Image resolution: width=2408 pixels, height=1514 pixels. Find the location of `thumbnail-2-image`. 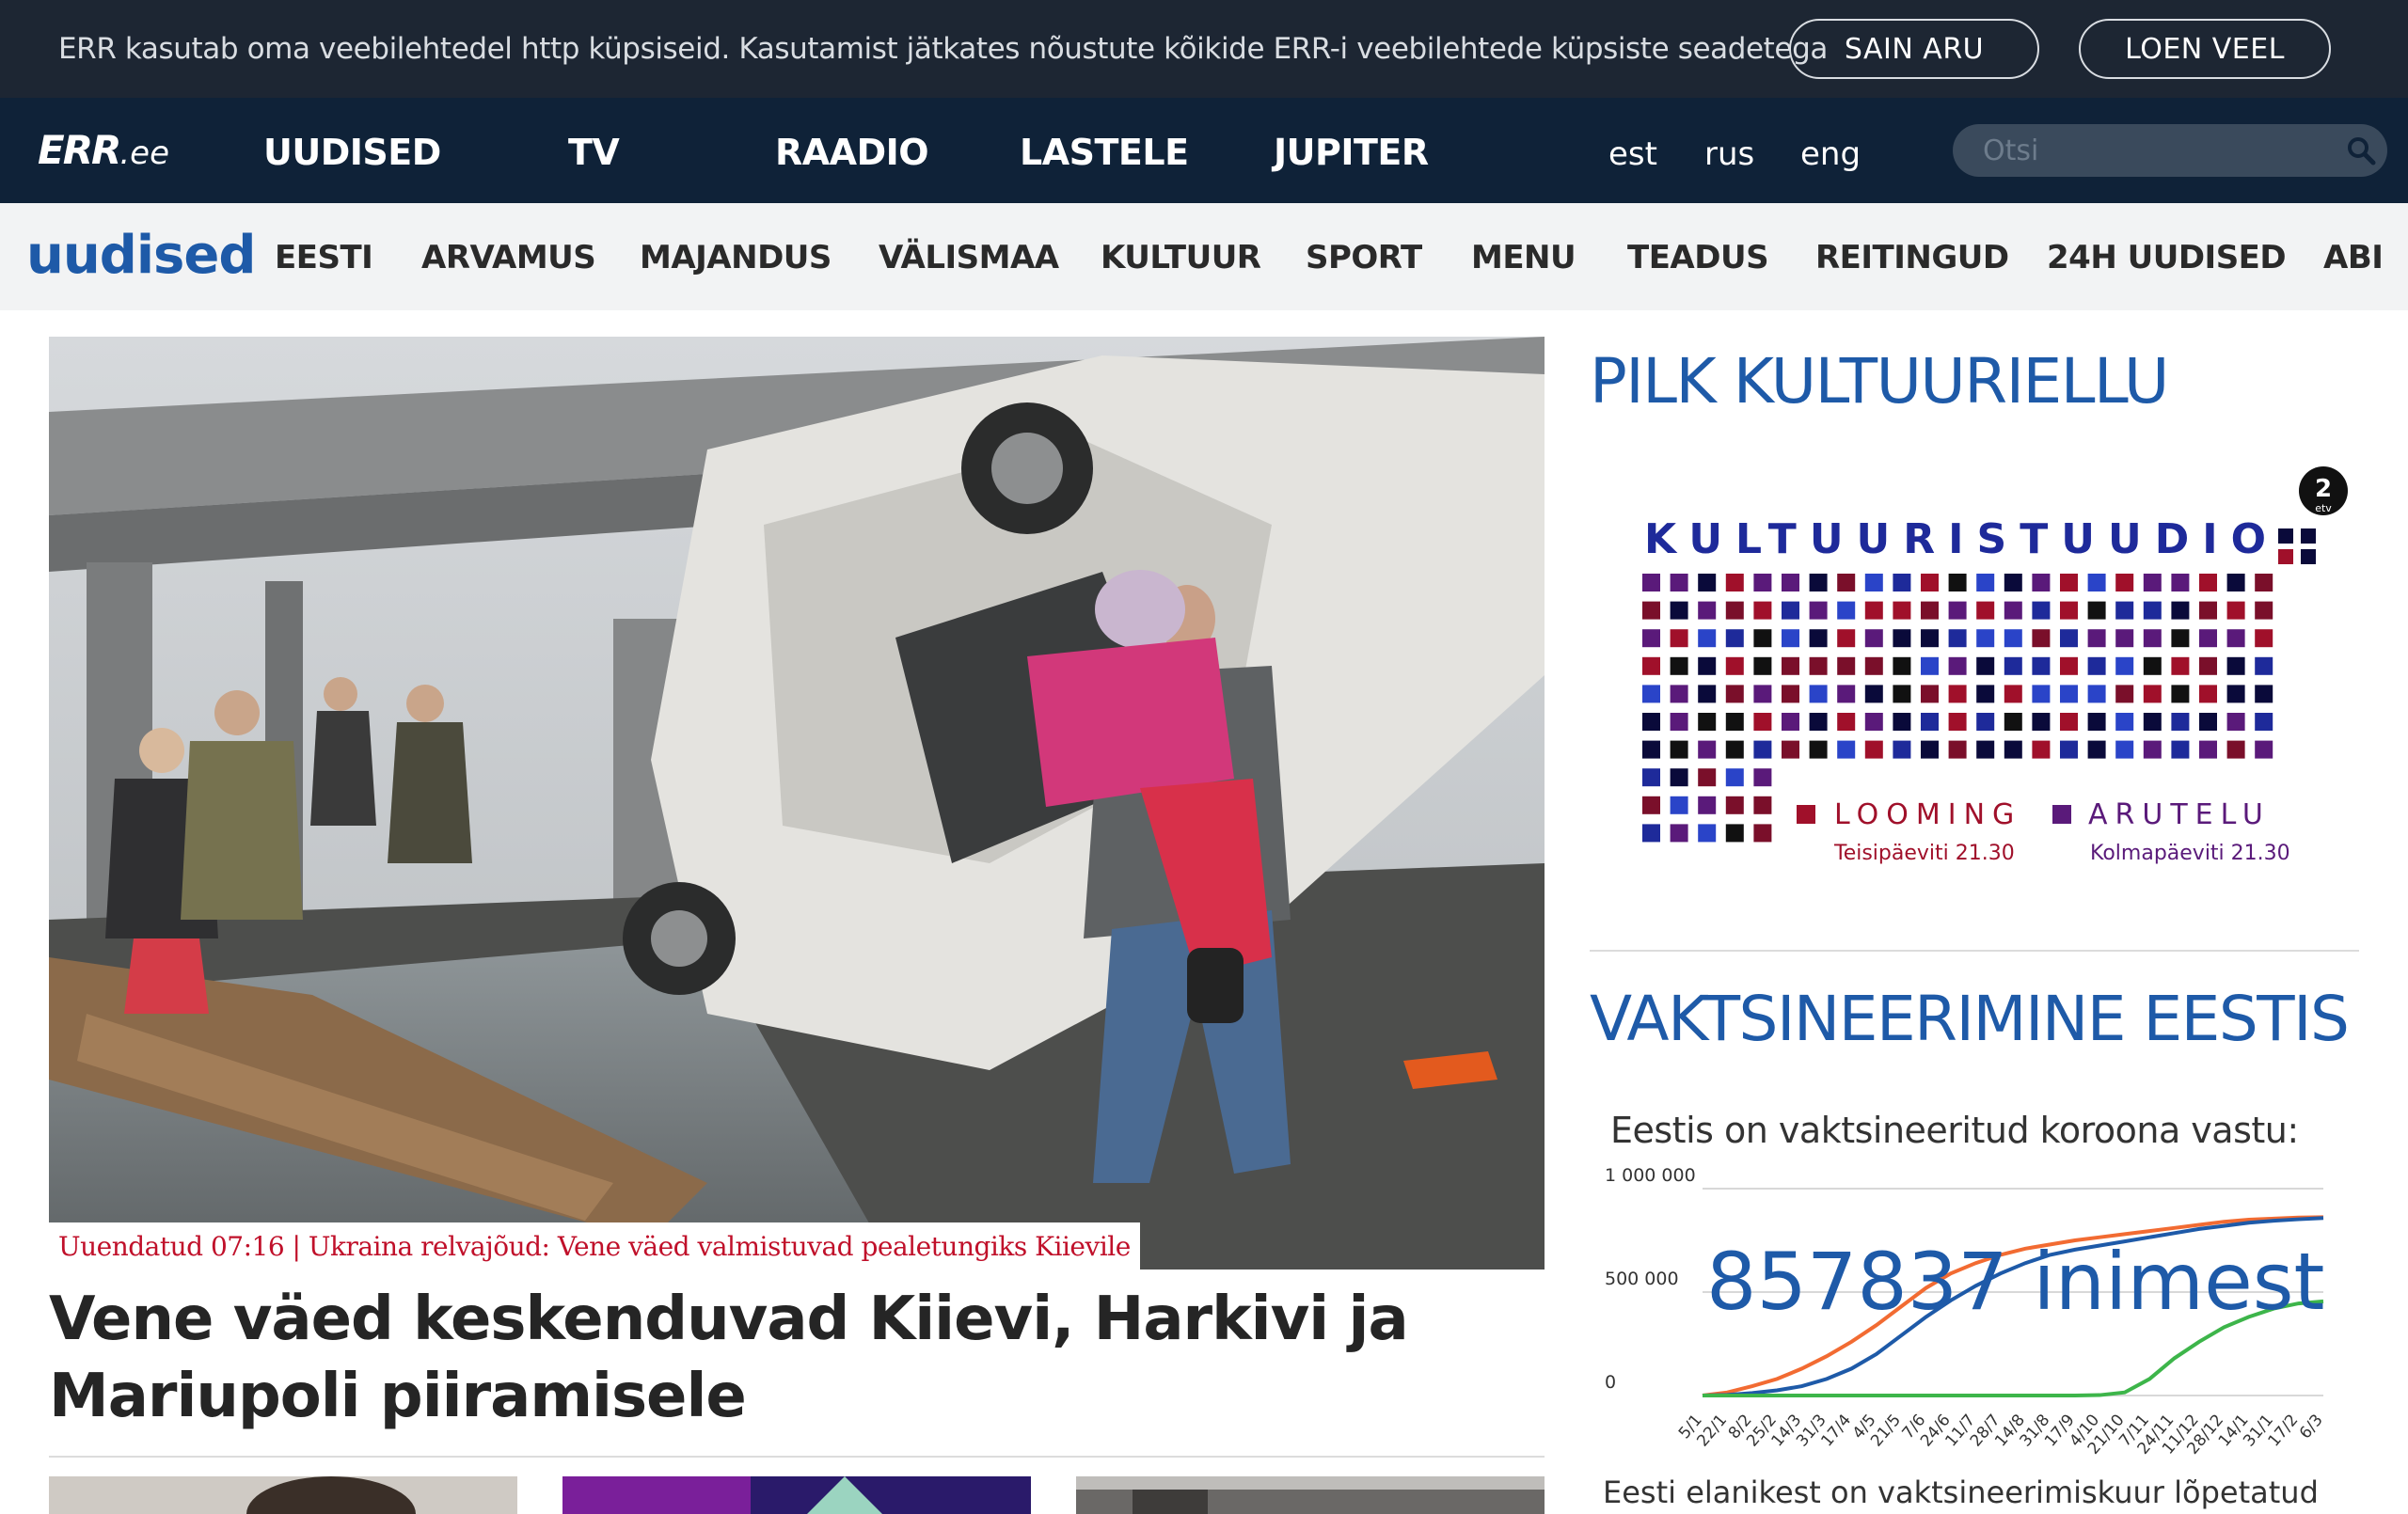

thumbnail-2-image is located at coordinates (797, 1495).